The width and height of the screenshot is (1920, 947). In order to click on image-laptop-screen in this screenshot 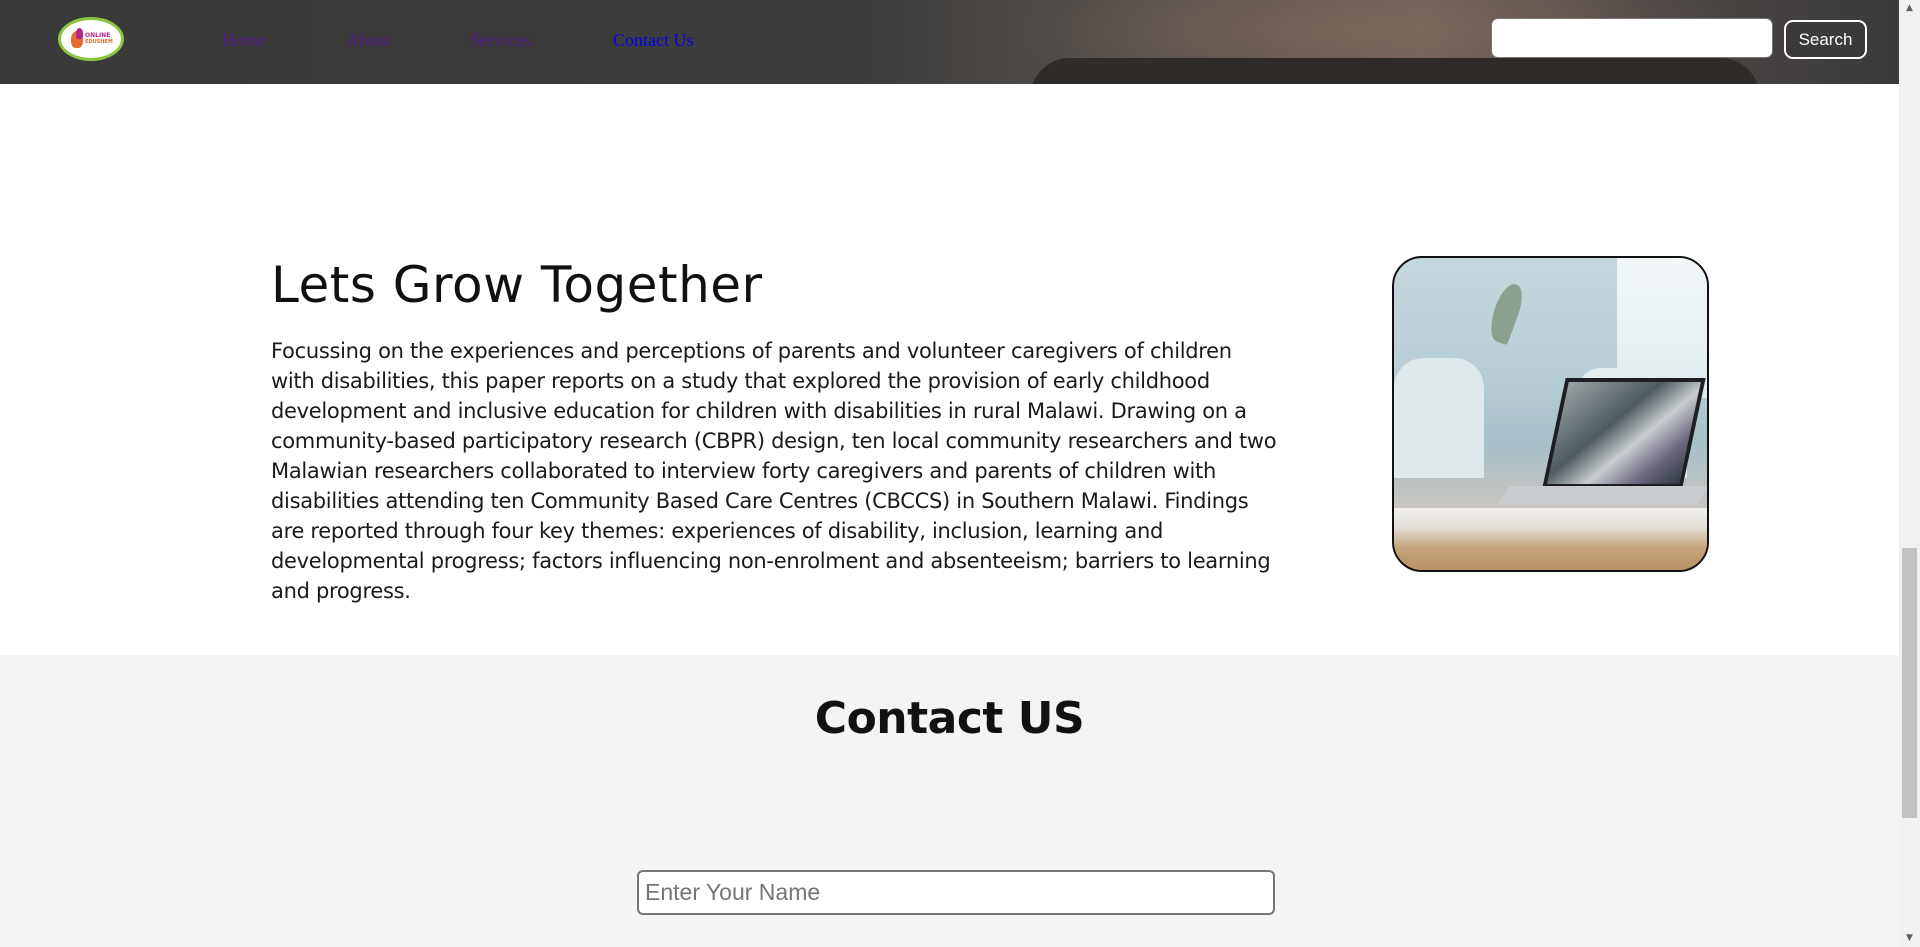, I will do `click(1624, 433)`.